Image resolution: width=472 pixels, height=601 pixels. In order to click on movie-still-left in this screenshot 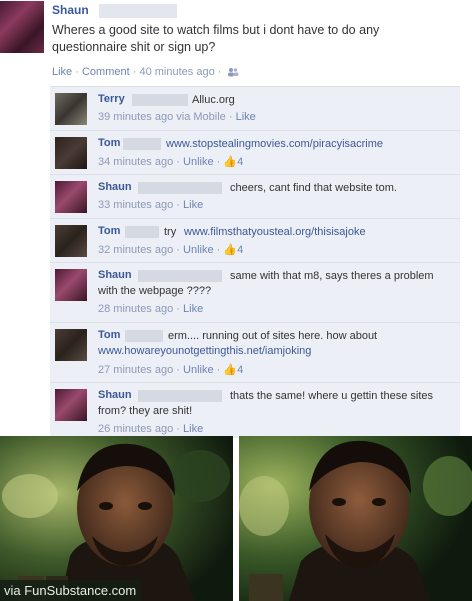, I will do `click(116, 518)`.